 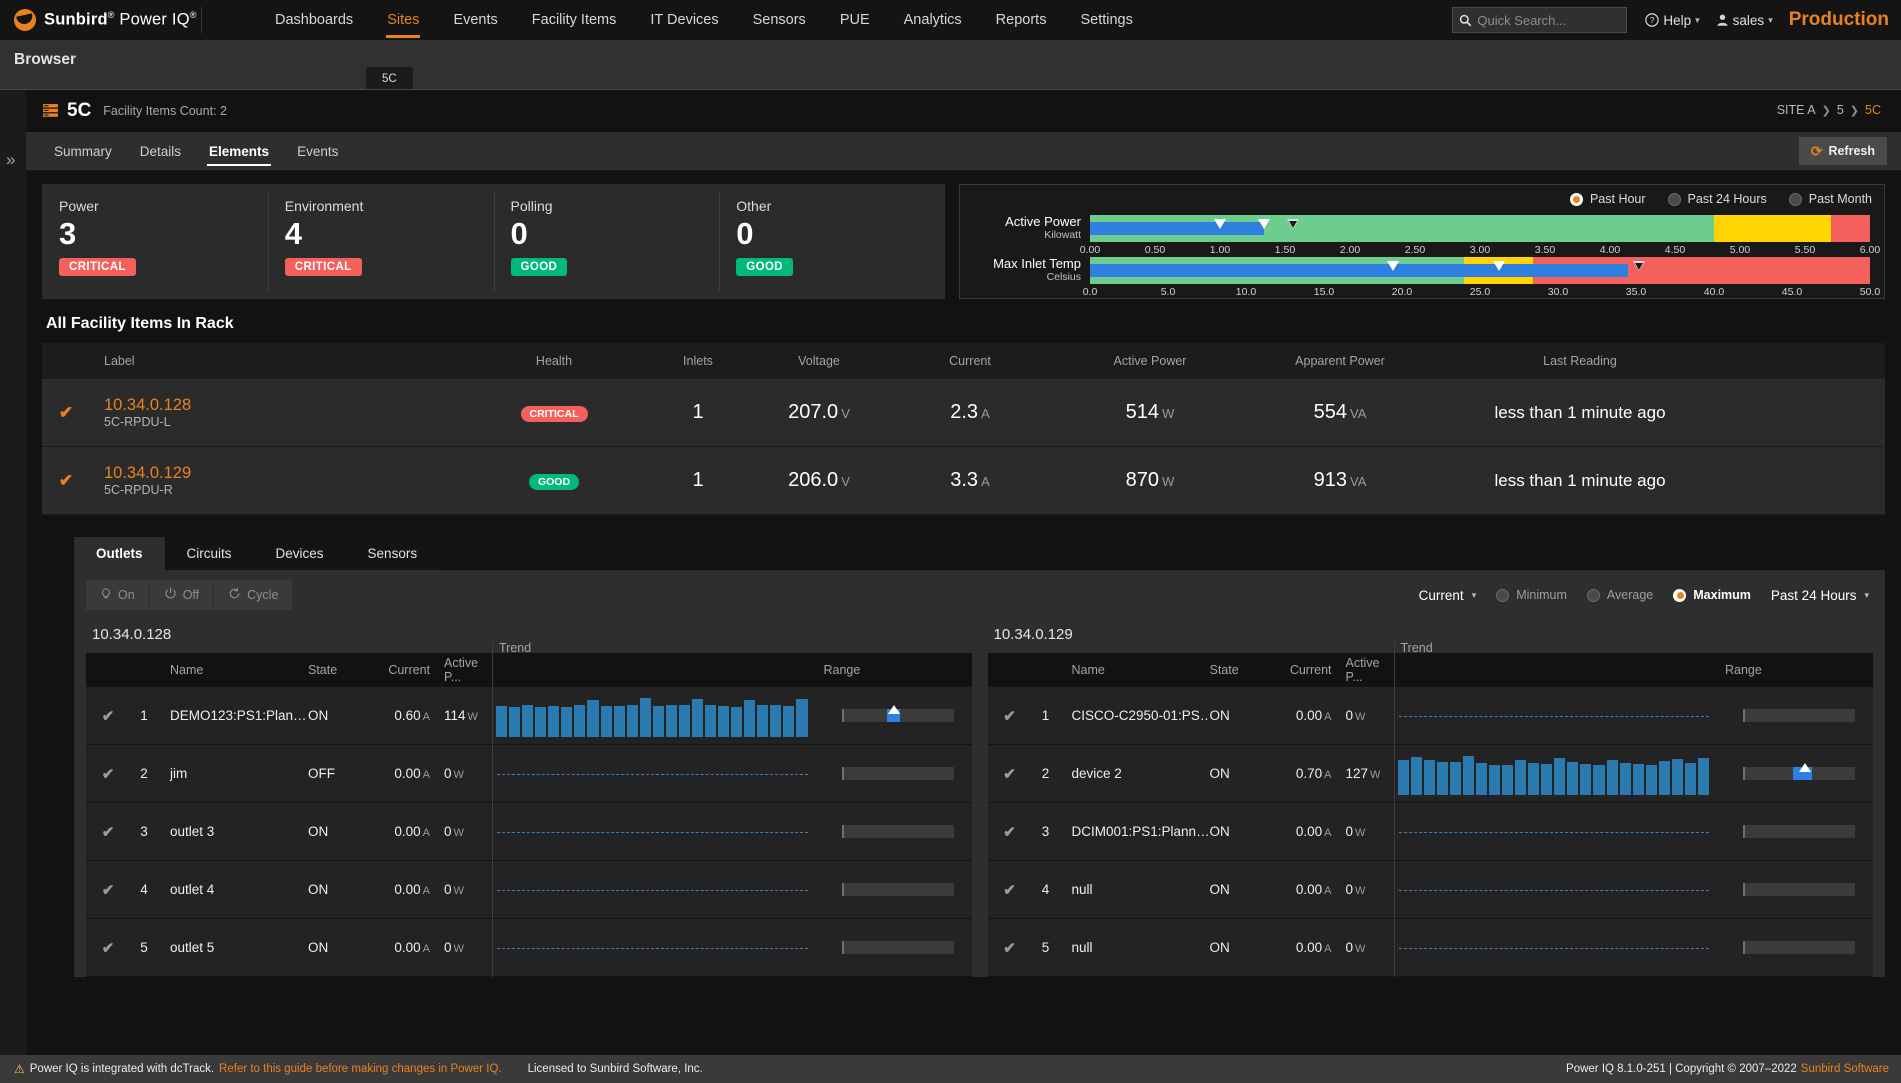 What do you see at coordinates (1607, 199) in the screenshot?
I see `gauge-range-past-hour: Past Hour` at bounding box center [1607, 199].